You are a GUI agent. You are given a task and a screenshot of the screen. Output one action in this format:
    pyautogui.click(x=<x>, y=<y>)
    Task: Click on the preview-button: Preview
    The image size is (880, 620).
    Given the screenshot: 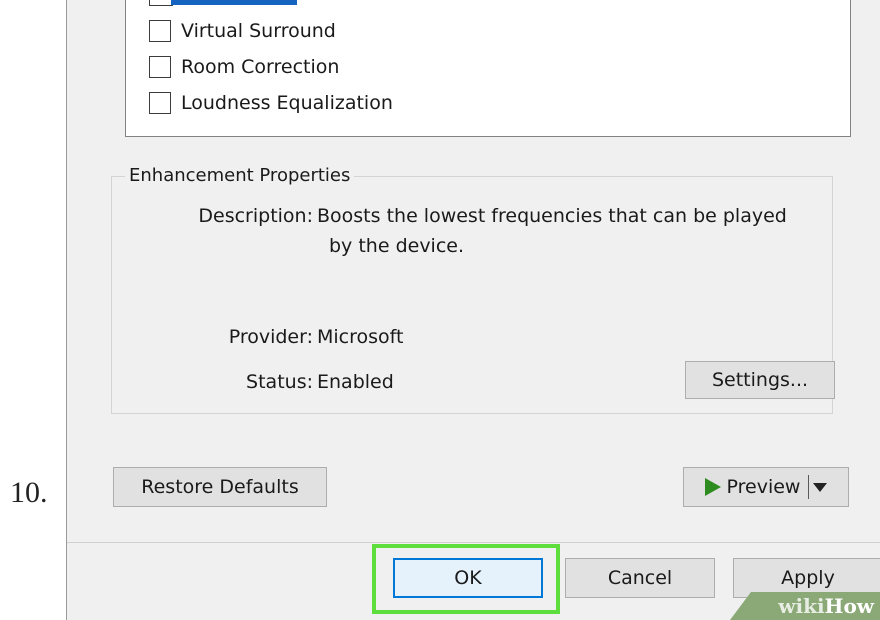 What is the action you would take?
    pyautogui.click(x=766, y=487)
    